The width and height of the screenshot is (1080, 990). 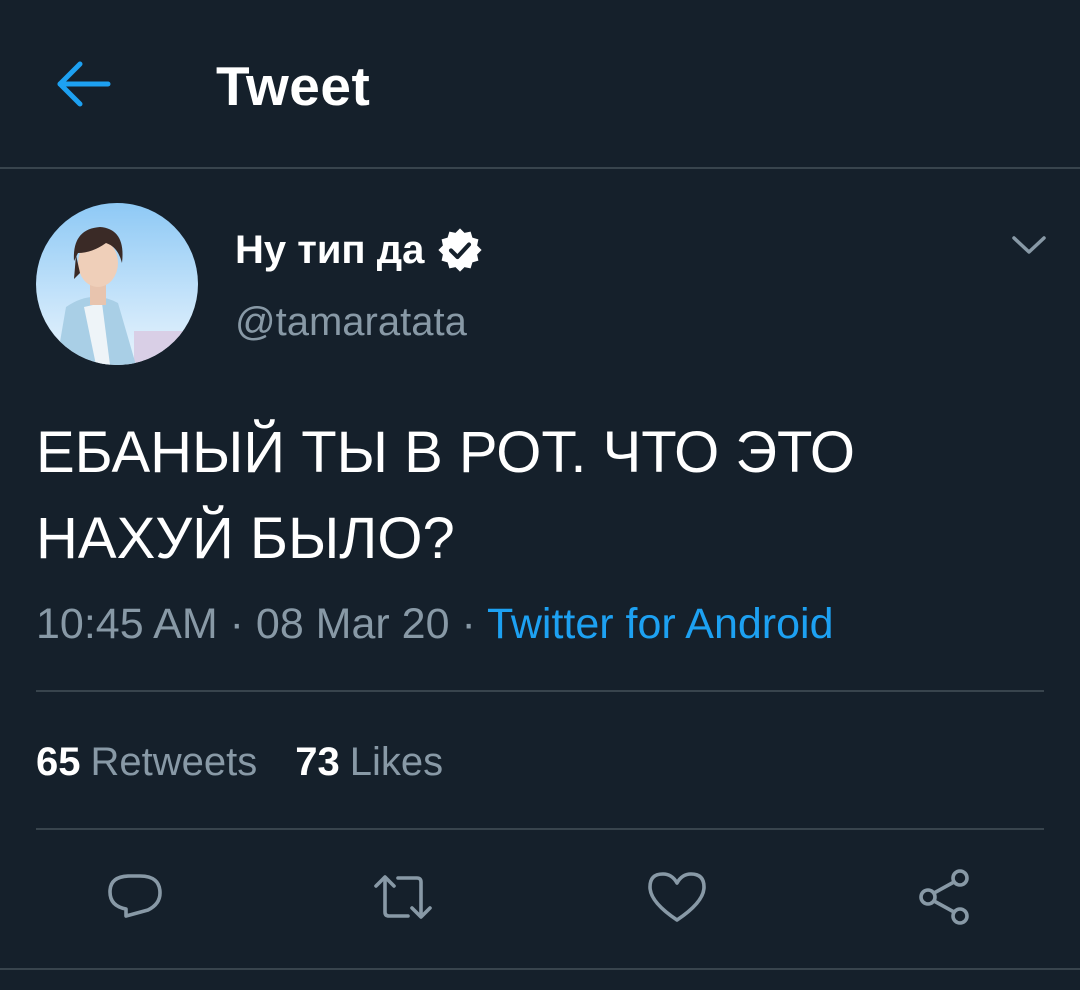 I want to click on page-title: Tweet, so click(x=293, y=86).